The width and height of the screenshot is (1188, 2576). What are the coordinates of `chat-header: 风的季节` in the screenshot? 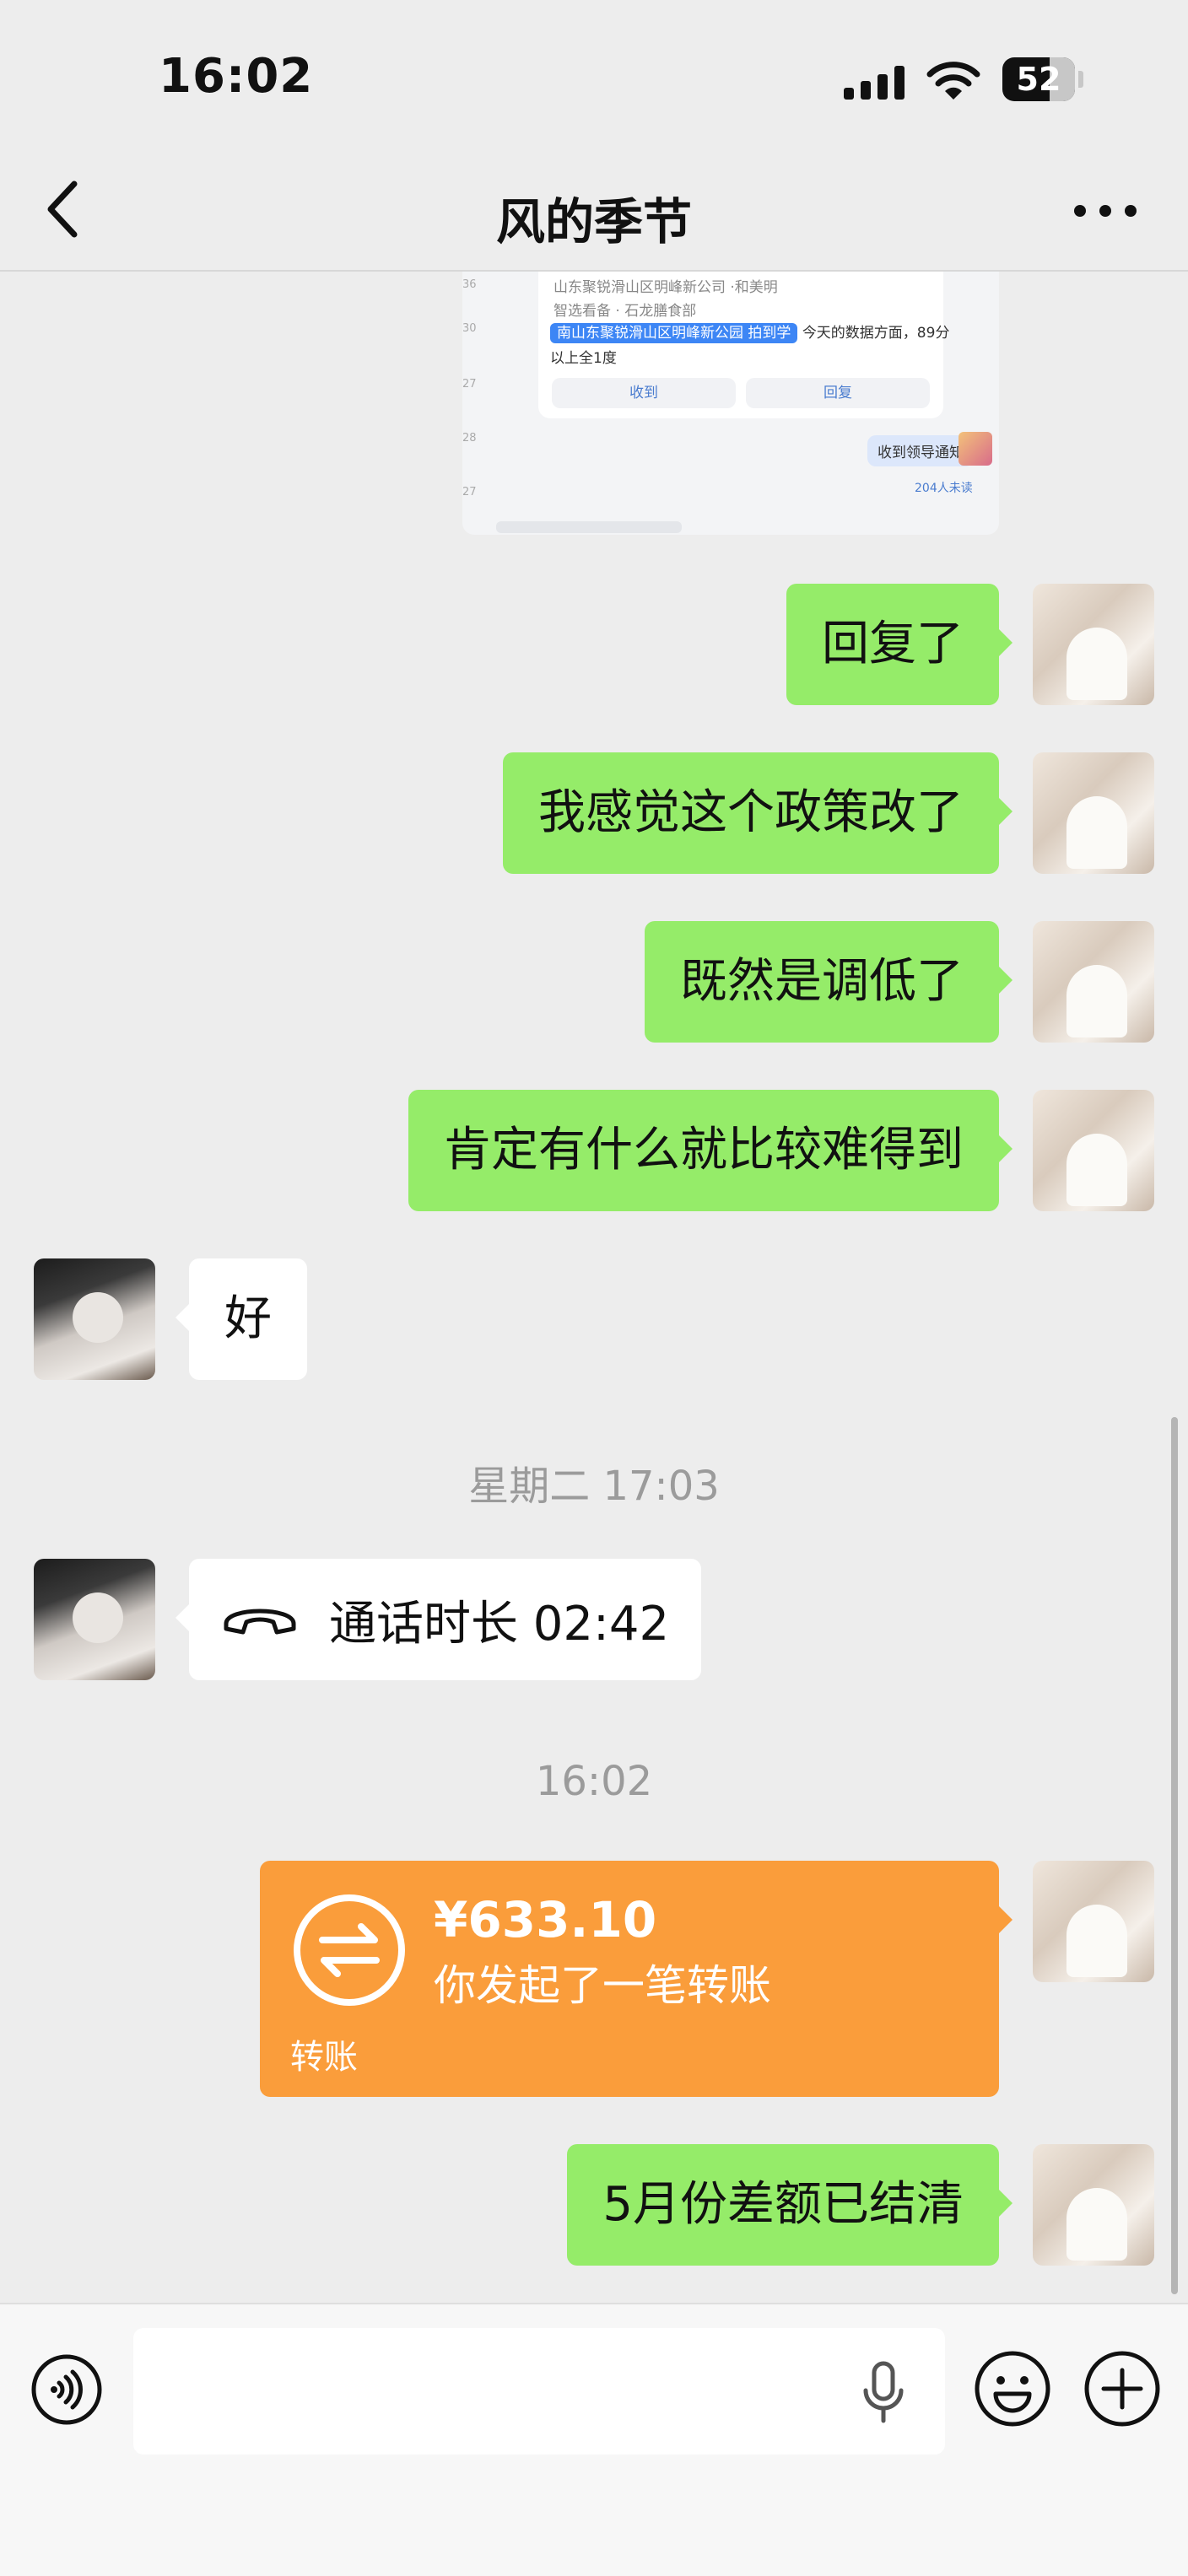 It's located at (594, 212).